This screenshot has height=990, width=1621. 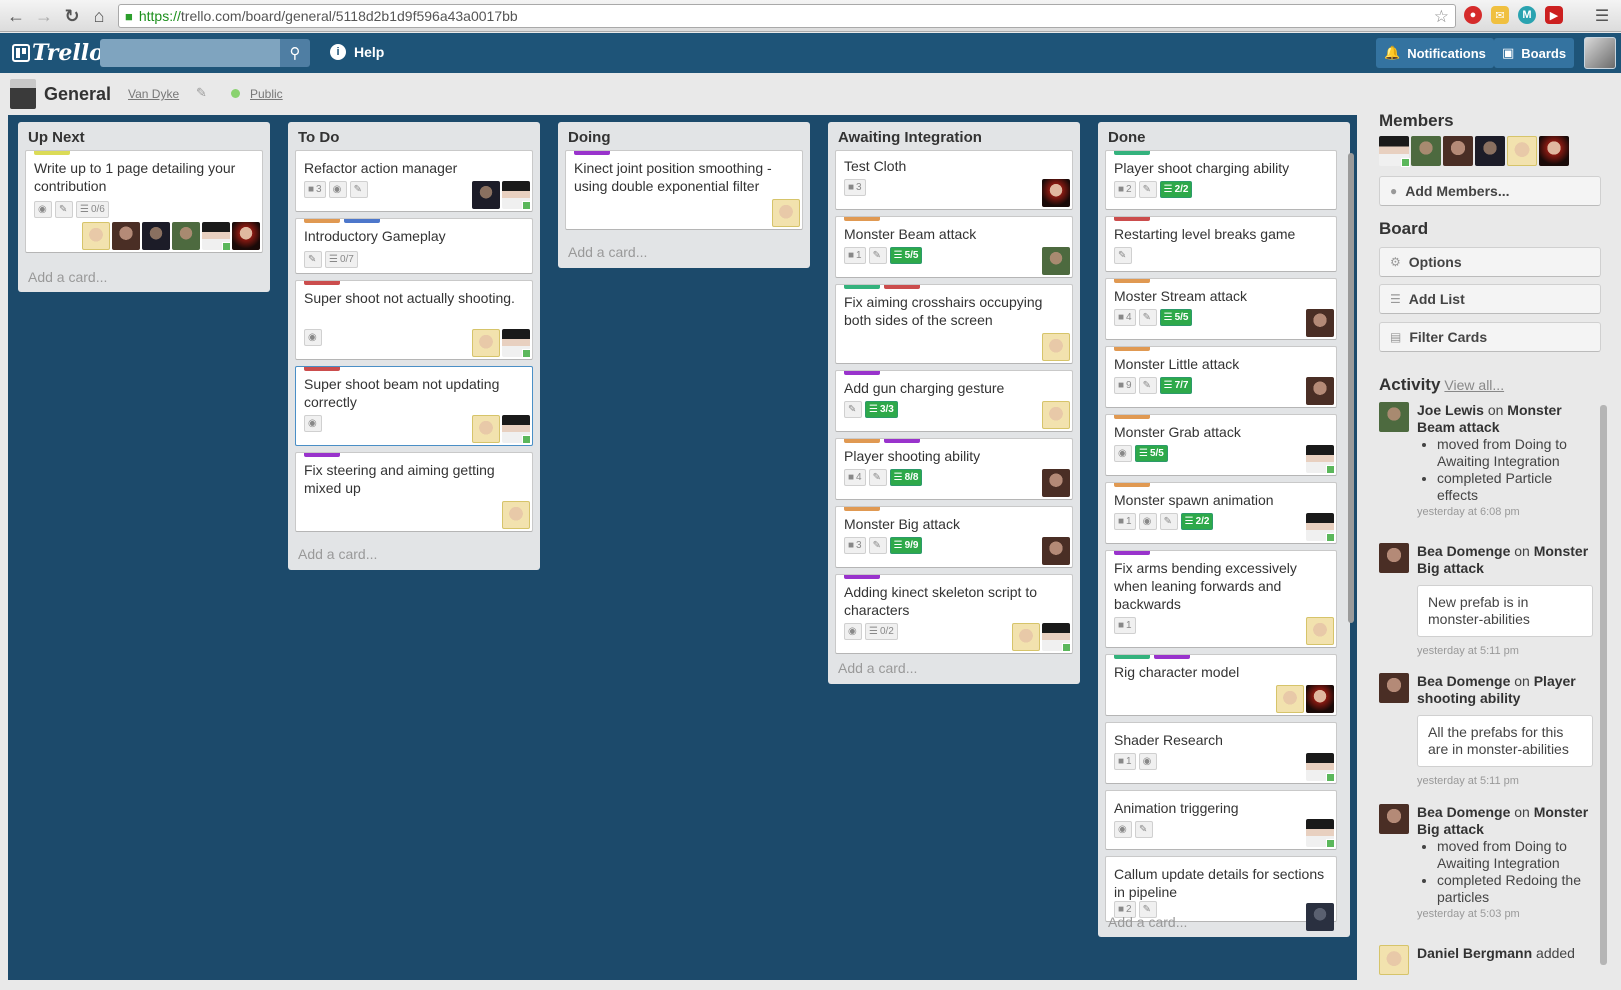 What do you see at coordinates (1221, 445) in the screenshot?
I see `card: Monster Grab attack ◉ ☰ 5/5` at bounding box center [1221, 445].